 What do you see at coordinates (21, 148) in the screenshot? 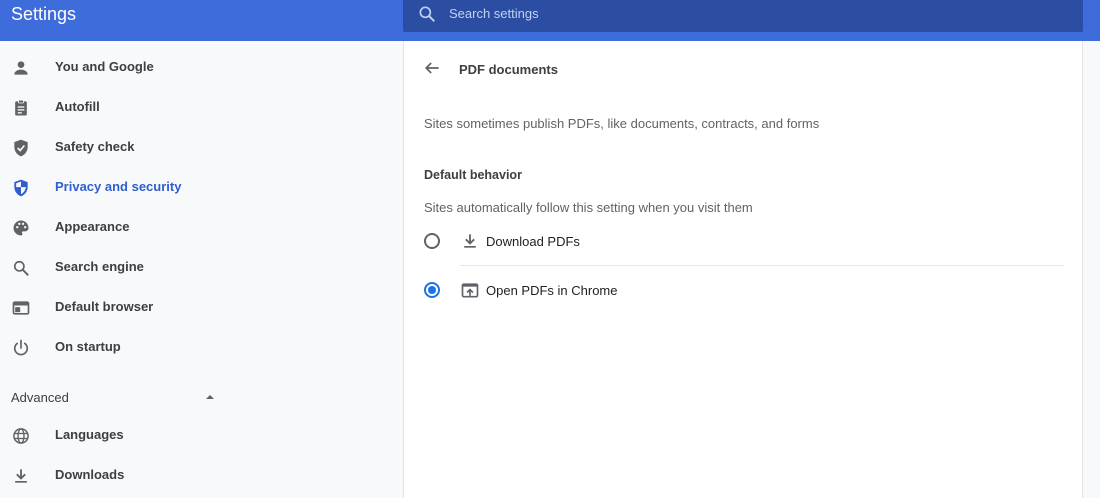
I see `shield-check-icon` at bounding box center [21, 148].